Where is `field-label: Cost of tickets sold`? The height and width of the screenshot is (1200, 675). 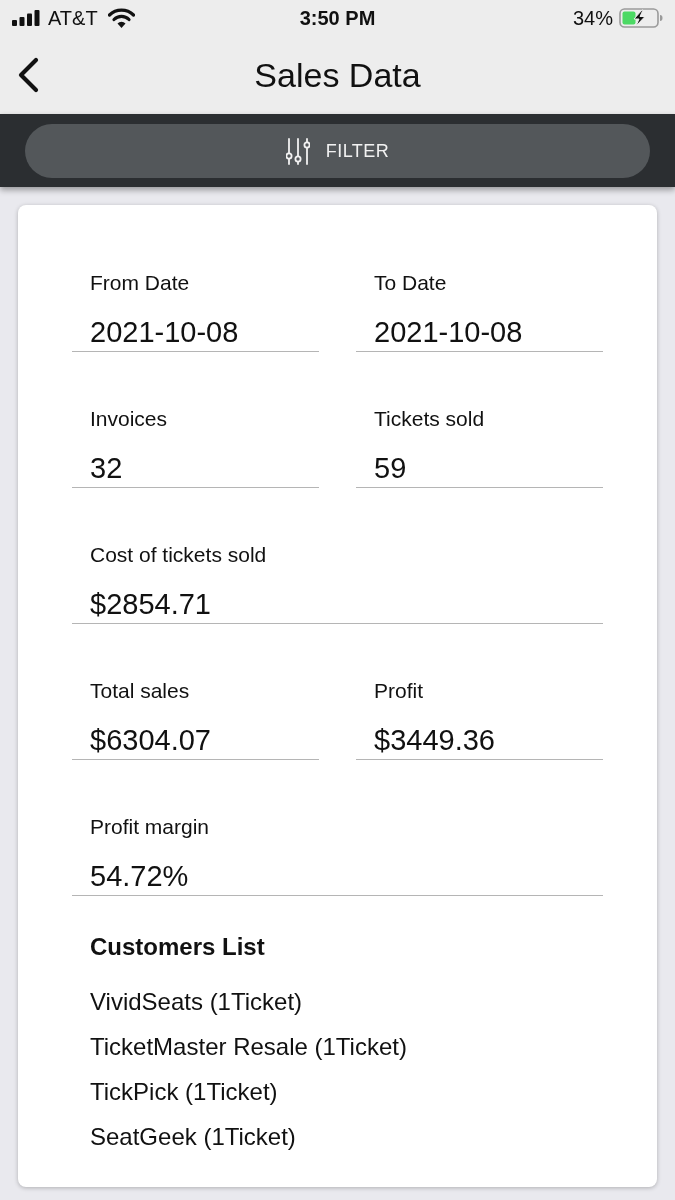
field-label: Cost of tickets sold is located at coordinates (178, 555).